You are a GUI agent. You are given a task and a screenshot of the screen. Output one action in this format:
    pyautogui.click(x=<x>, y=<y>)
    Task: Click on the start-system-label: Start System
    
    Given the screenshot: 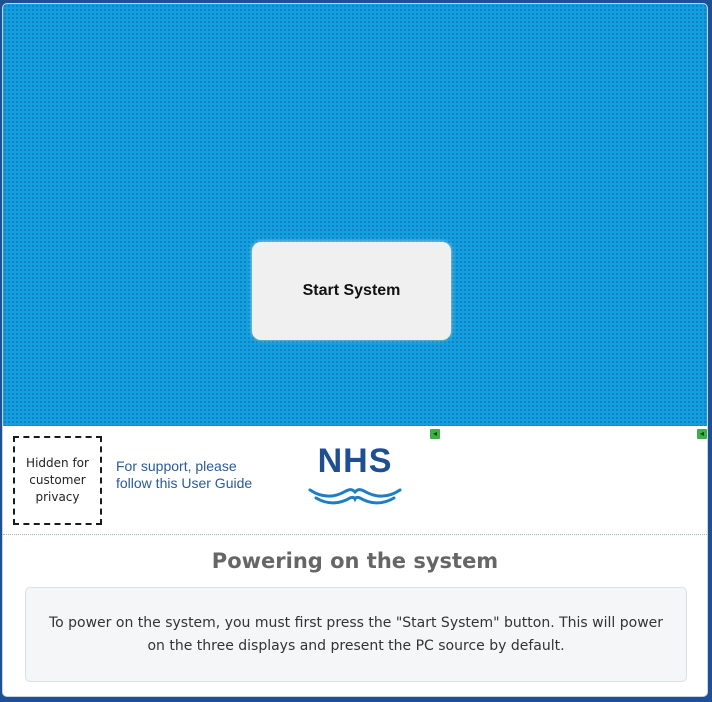 What is the action you would take?
    pyautogui.click(x=351, y=290)
    